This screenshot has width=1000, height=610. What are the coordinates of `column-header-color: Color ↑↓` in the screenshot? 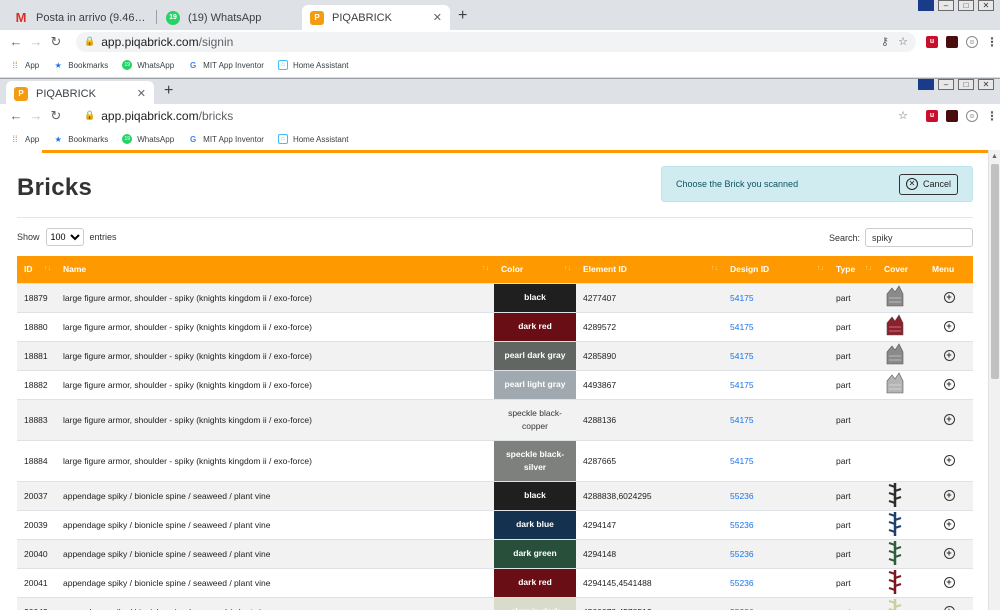 It's located at (535, 269).